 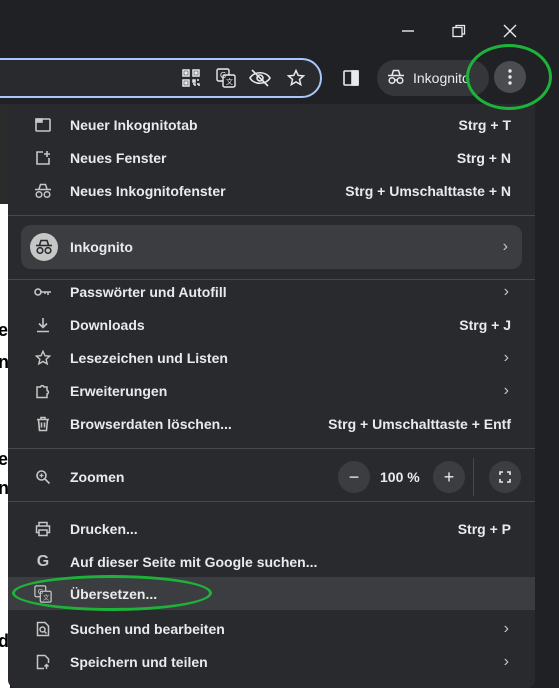 What do you see at coordinates (44, 247) in the screenshot?
I see `incognito-avatar-icon` at bounding box center [44, 247].